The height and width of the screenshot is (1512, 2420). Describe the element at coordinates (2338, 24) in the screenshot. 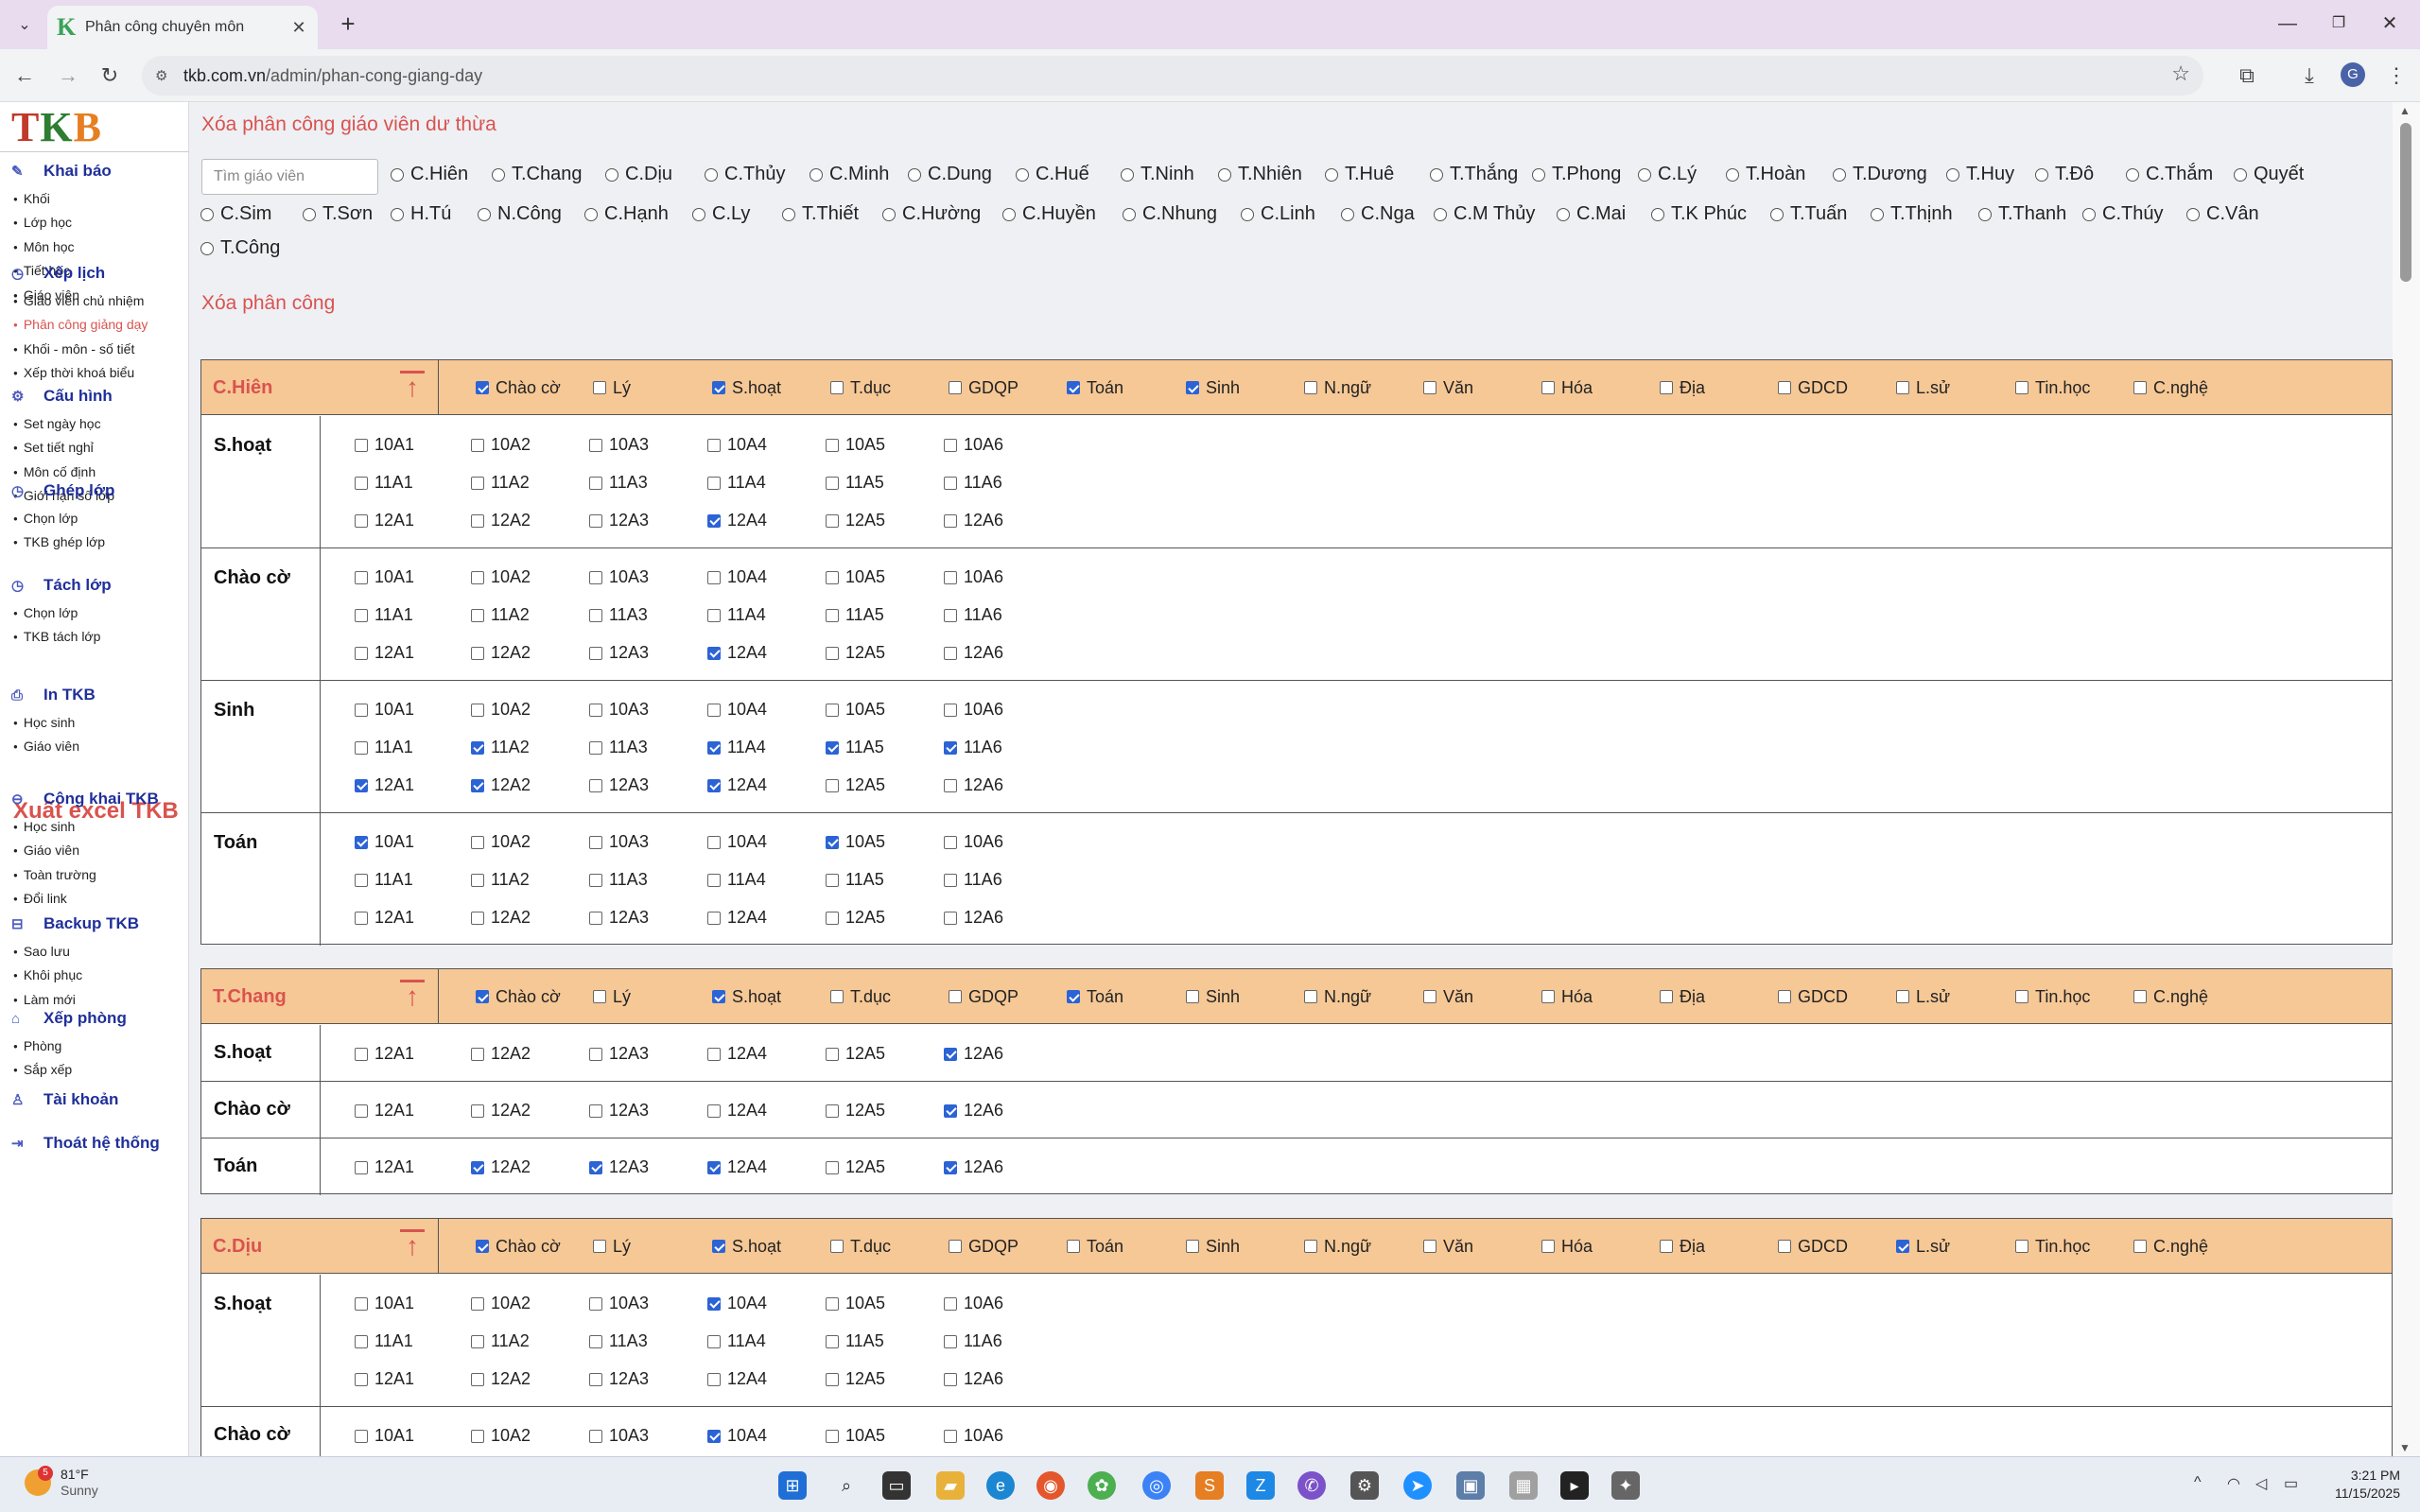

I see `restore-icon: ❐` at that location.